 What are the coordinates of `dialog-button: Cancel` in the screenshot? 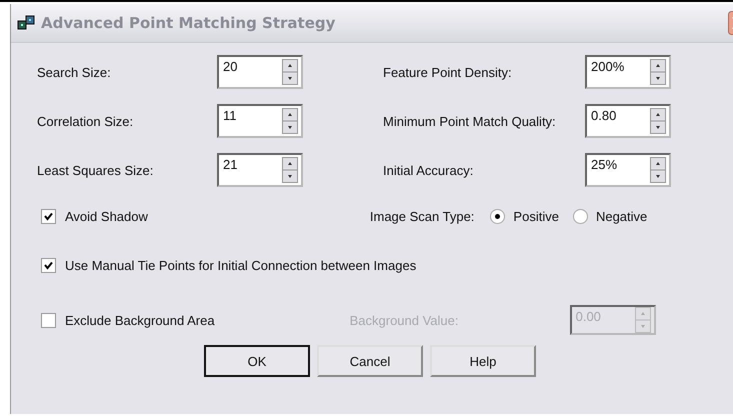 It's located at (370, 361).